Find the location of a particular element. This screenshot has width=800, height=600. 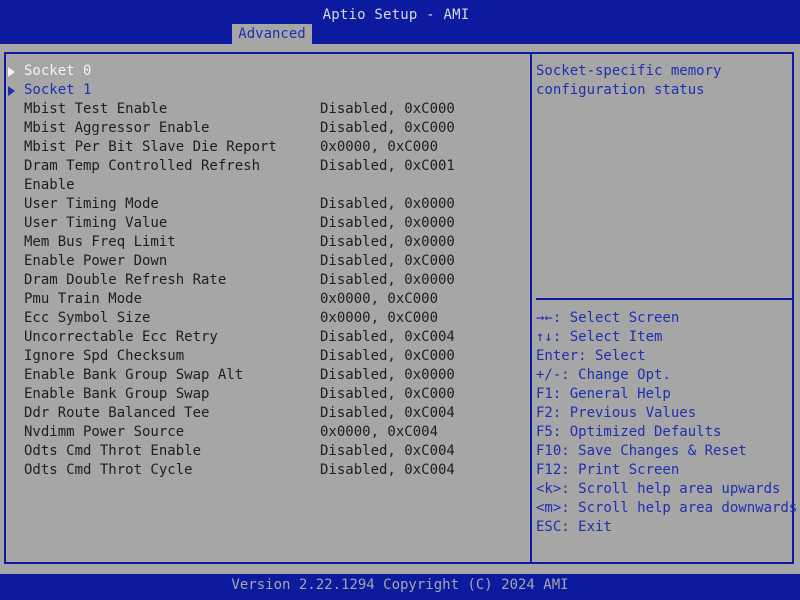

key-hint-scroll-down: <m>: Scroll help area downwards is located at coordinates (667, 508).